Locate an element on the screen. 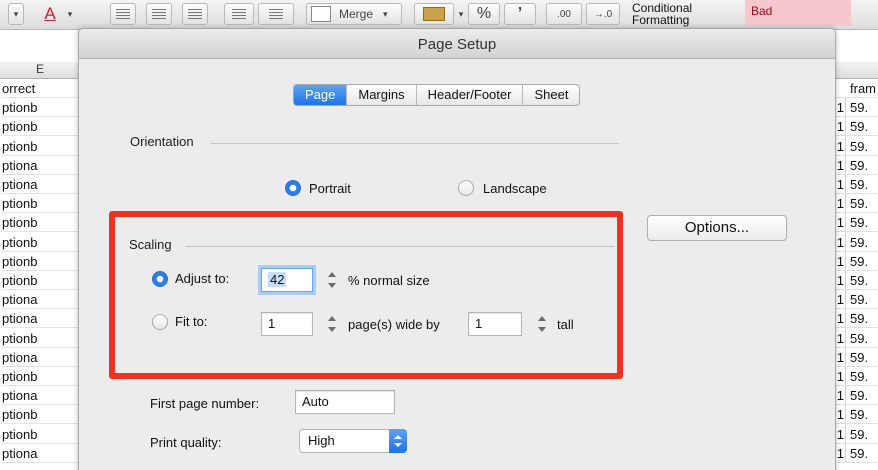  print-quality-label: Print quality: is located at coordinates (186, 442).